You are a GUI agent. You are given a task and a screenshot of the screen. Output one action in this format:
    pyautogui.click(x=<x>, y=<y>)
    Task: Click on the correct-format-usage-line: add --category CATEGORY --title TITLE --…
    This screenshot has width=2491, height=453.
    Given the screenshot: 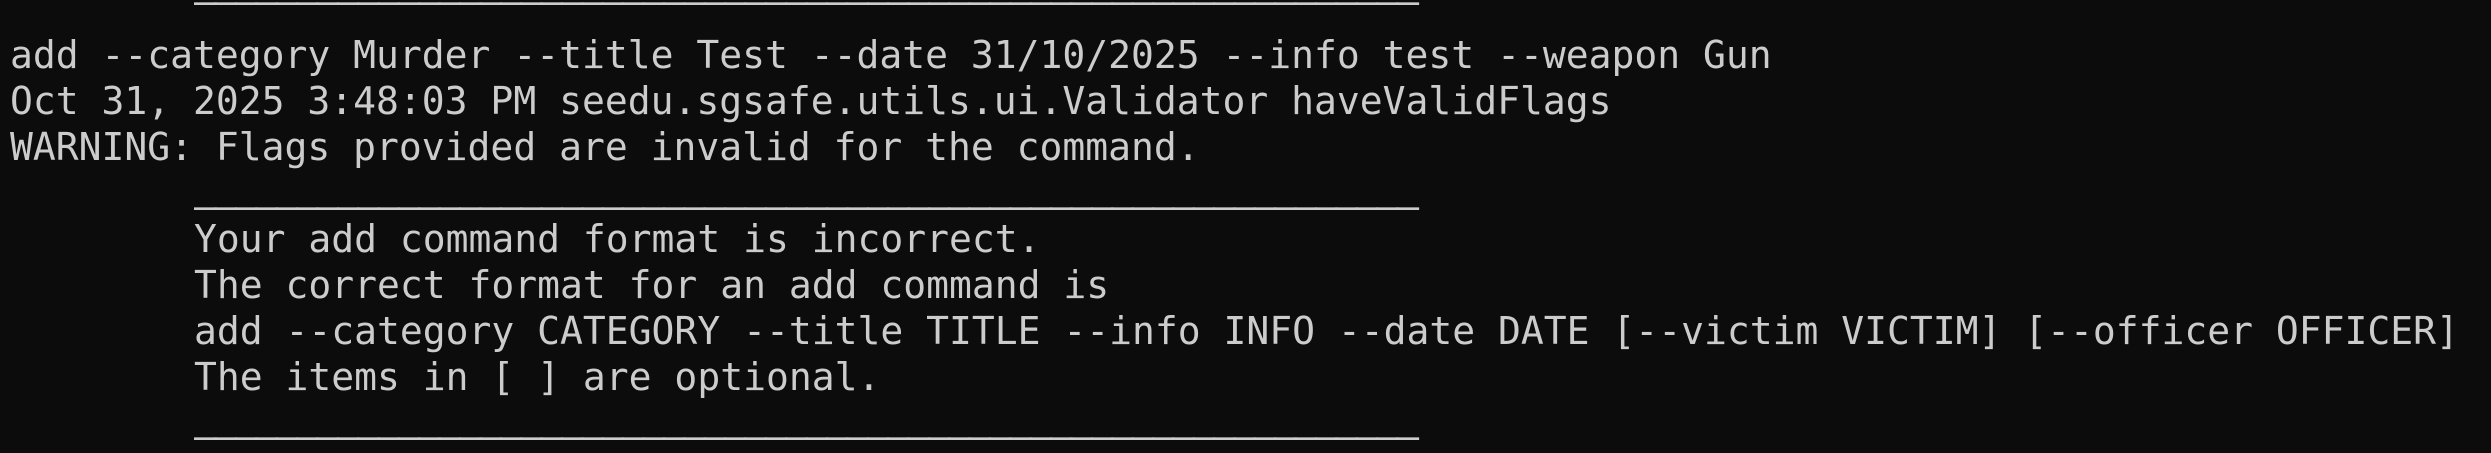 What is the action you would take?
    pyautogui.click(x=1326, y=331)
    